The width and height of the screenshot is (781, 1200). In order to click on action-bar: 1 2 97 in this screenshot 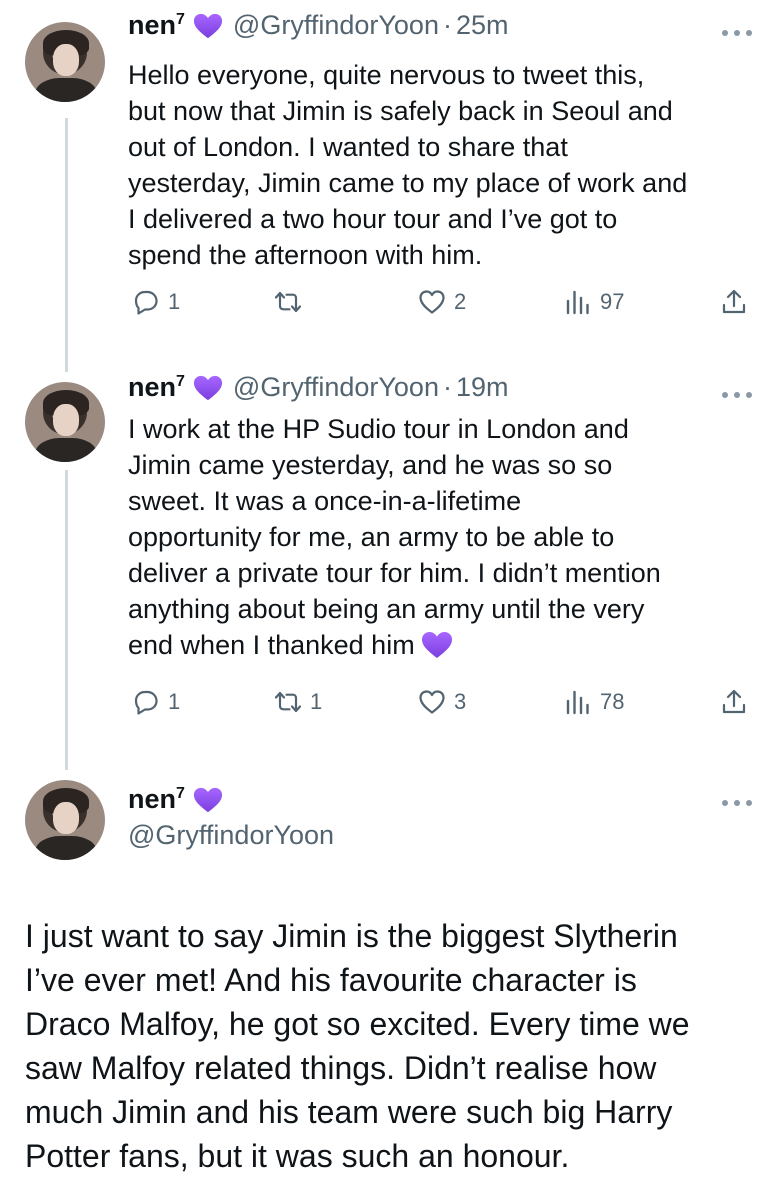, I will do `click(443, 306)`.